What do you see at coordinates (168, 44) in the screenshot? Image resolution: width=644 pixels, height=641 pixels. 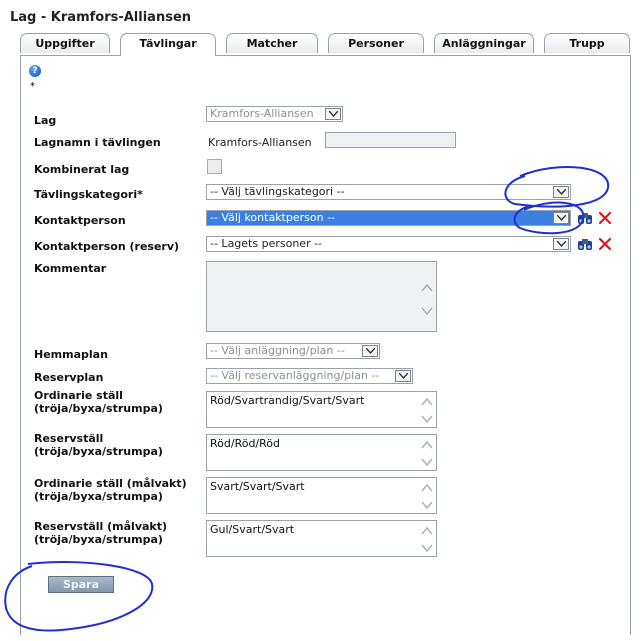 I see `tab-tavlingar: Tävlingar` at bounding box center [168, 44].